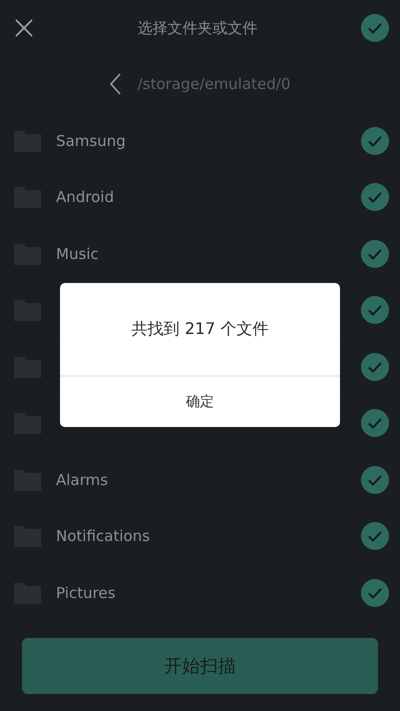 This screenshot has width=400, height=711. Describe the element at coordinates (200, 329) in the screenshot. I see `dialog-message: 共找到 217 个文件` at that location.